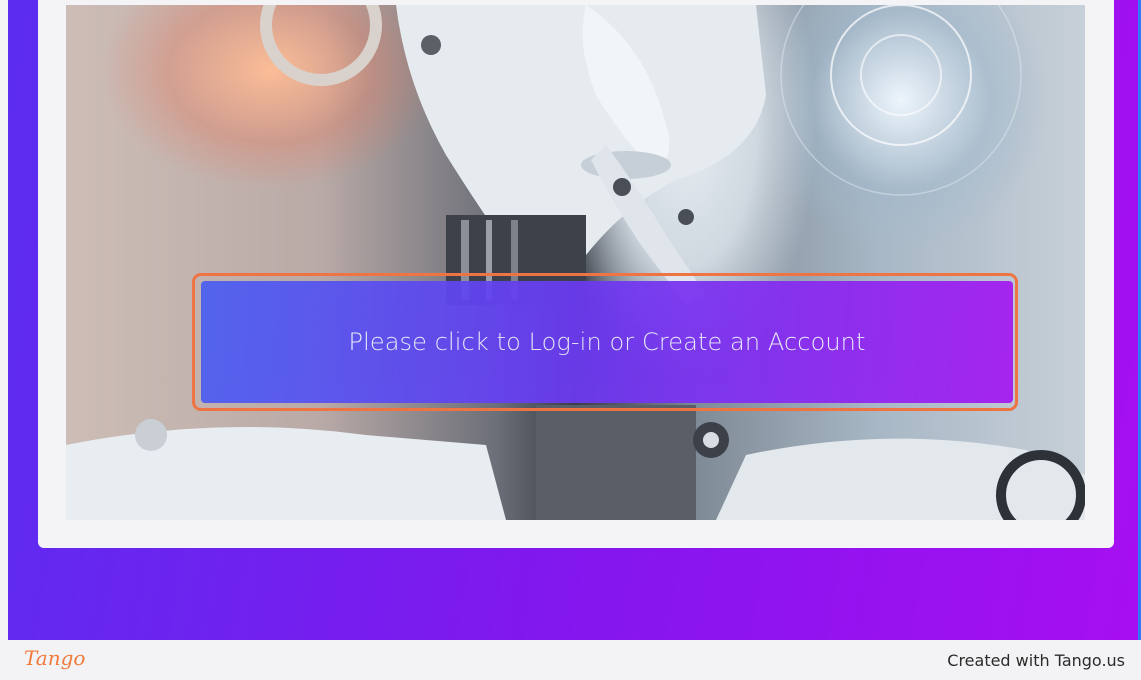  Describe the element at coordinates (1036, 660) in the screenshot. I see `created-with-tango-credit: Created with Tango.us` at that location.